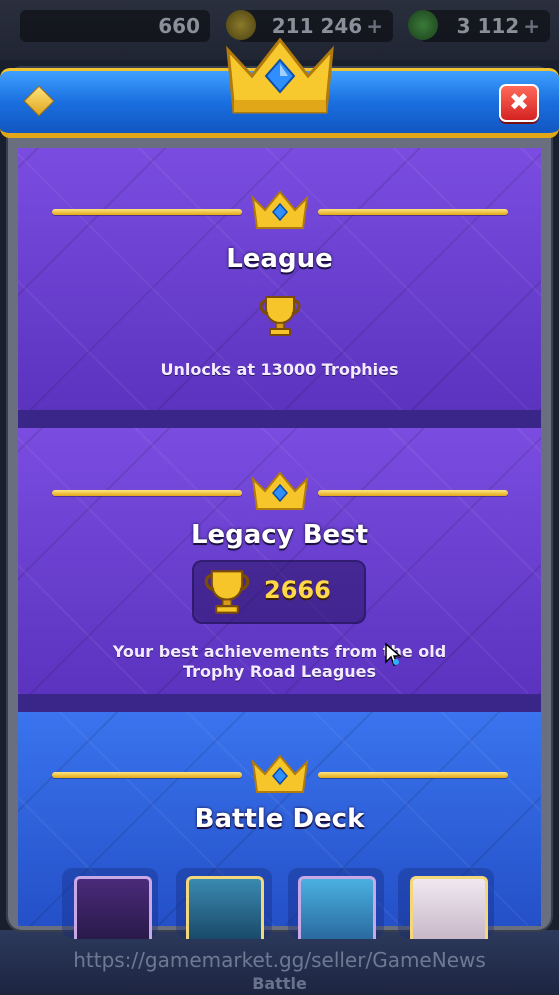 The width and height of the screenshot is (559, 995). I want to click on legacy-best-title: Legacy Best, so click(279, 535).